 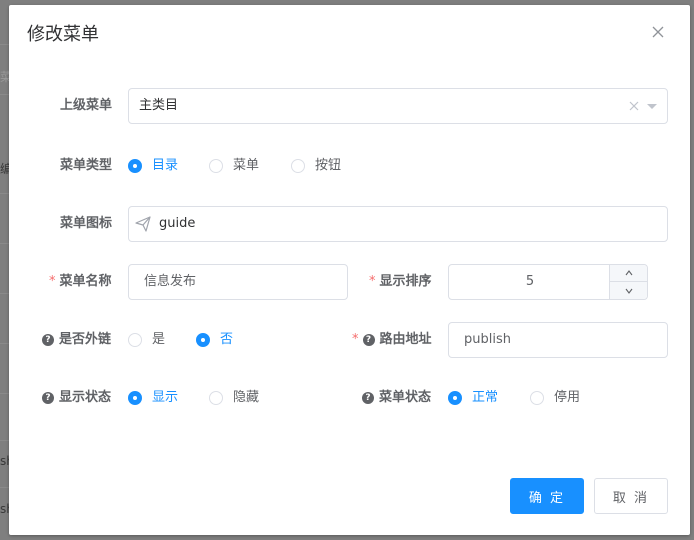 What do you see at coordinates (530, 281) in the screenshot?
I see `display-order-value: 5` at bounding box center [530, 281].